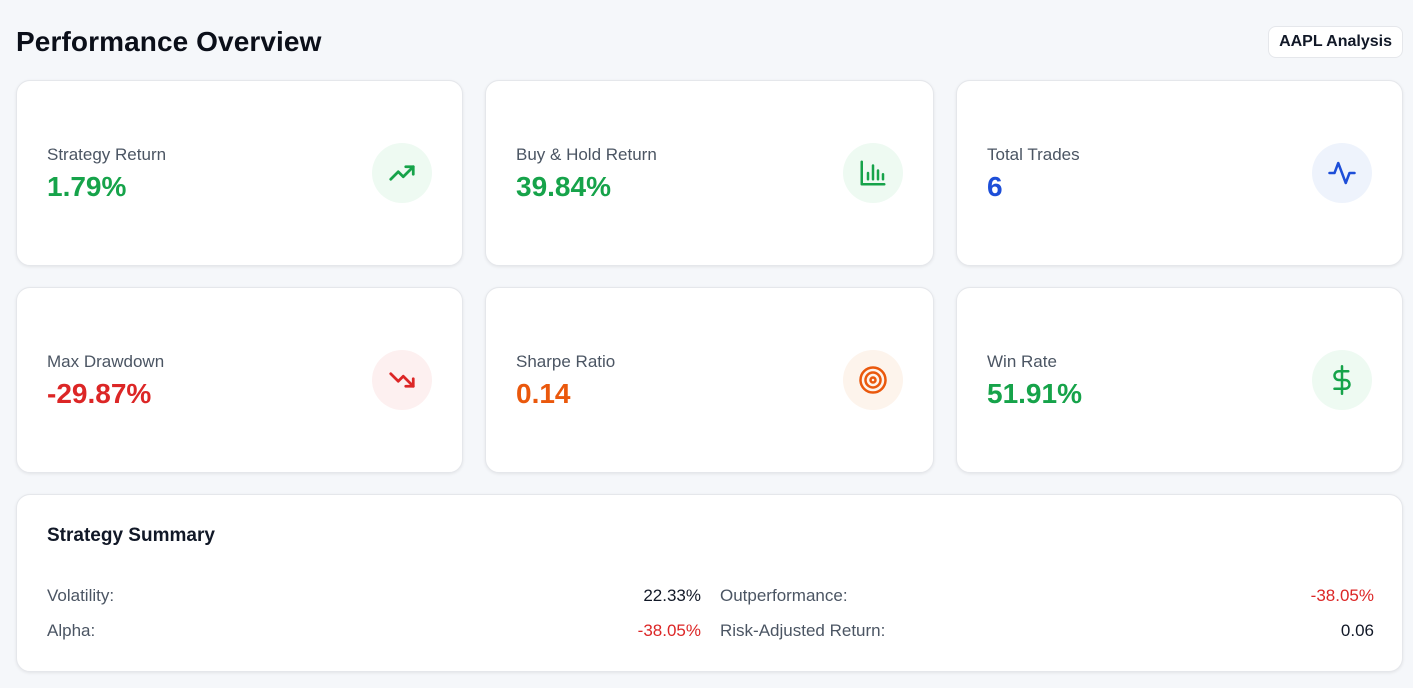 The height and width of the screenshot is (688, 1413). I want to click on summary-title: Strategy Summary, so click(131, 535).